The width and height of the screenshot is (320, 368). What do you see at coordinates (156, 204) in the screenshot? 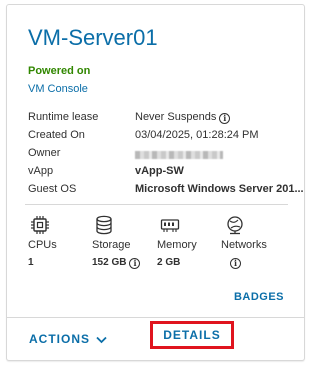
I see `divider` at bounding box center [156, 204].